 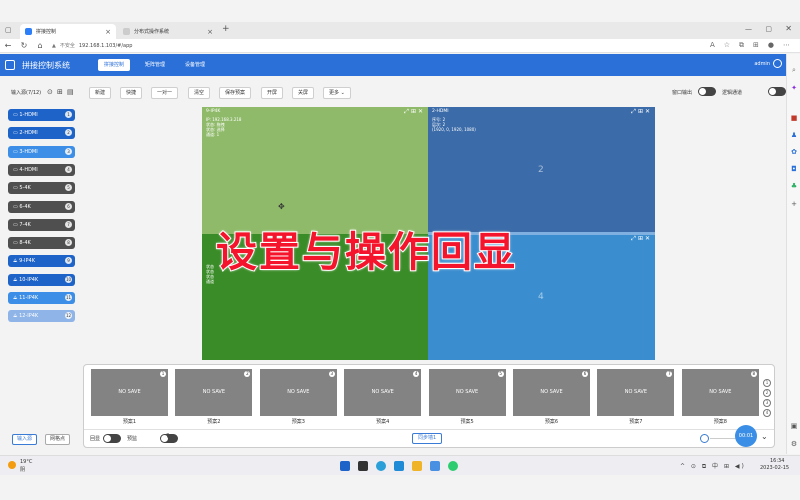 I want to click on taskview-icon, so click(x=363, y=466).